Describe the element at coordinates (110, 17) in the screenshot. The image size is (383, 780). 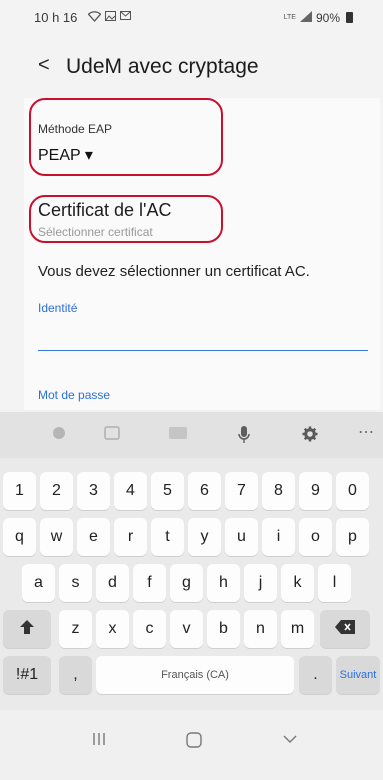
I see `gallery-icon` at that location.